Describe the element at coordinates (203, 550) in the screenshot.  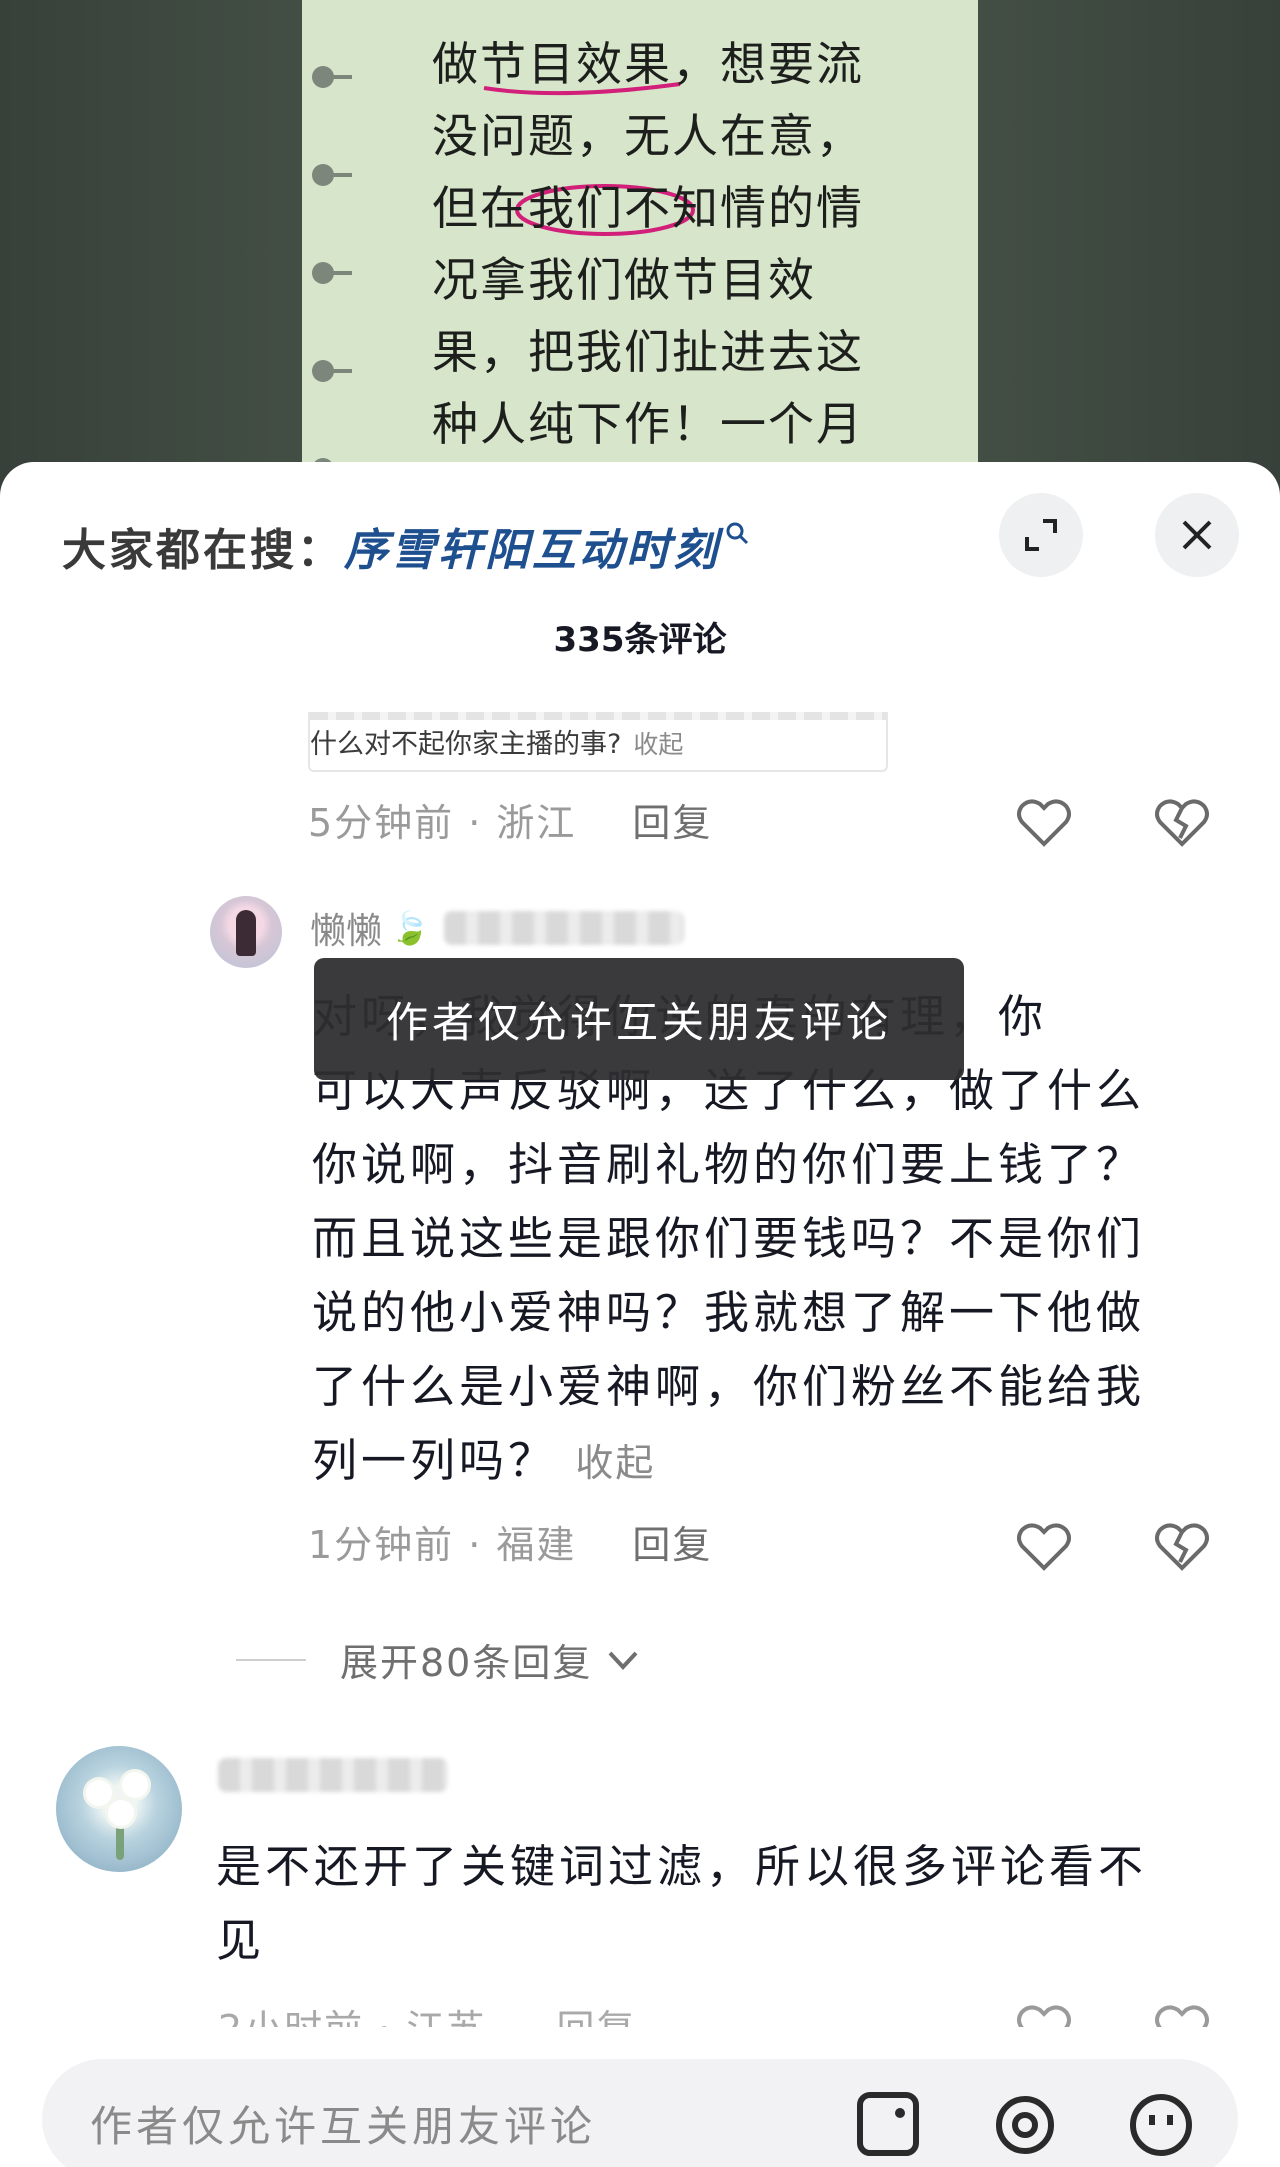
I see `trending-search-prefix: 大家都在搜：` at that location.